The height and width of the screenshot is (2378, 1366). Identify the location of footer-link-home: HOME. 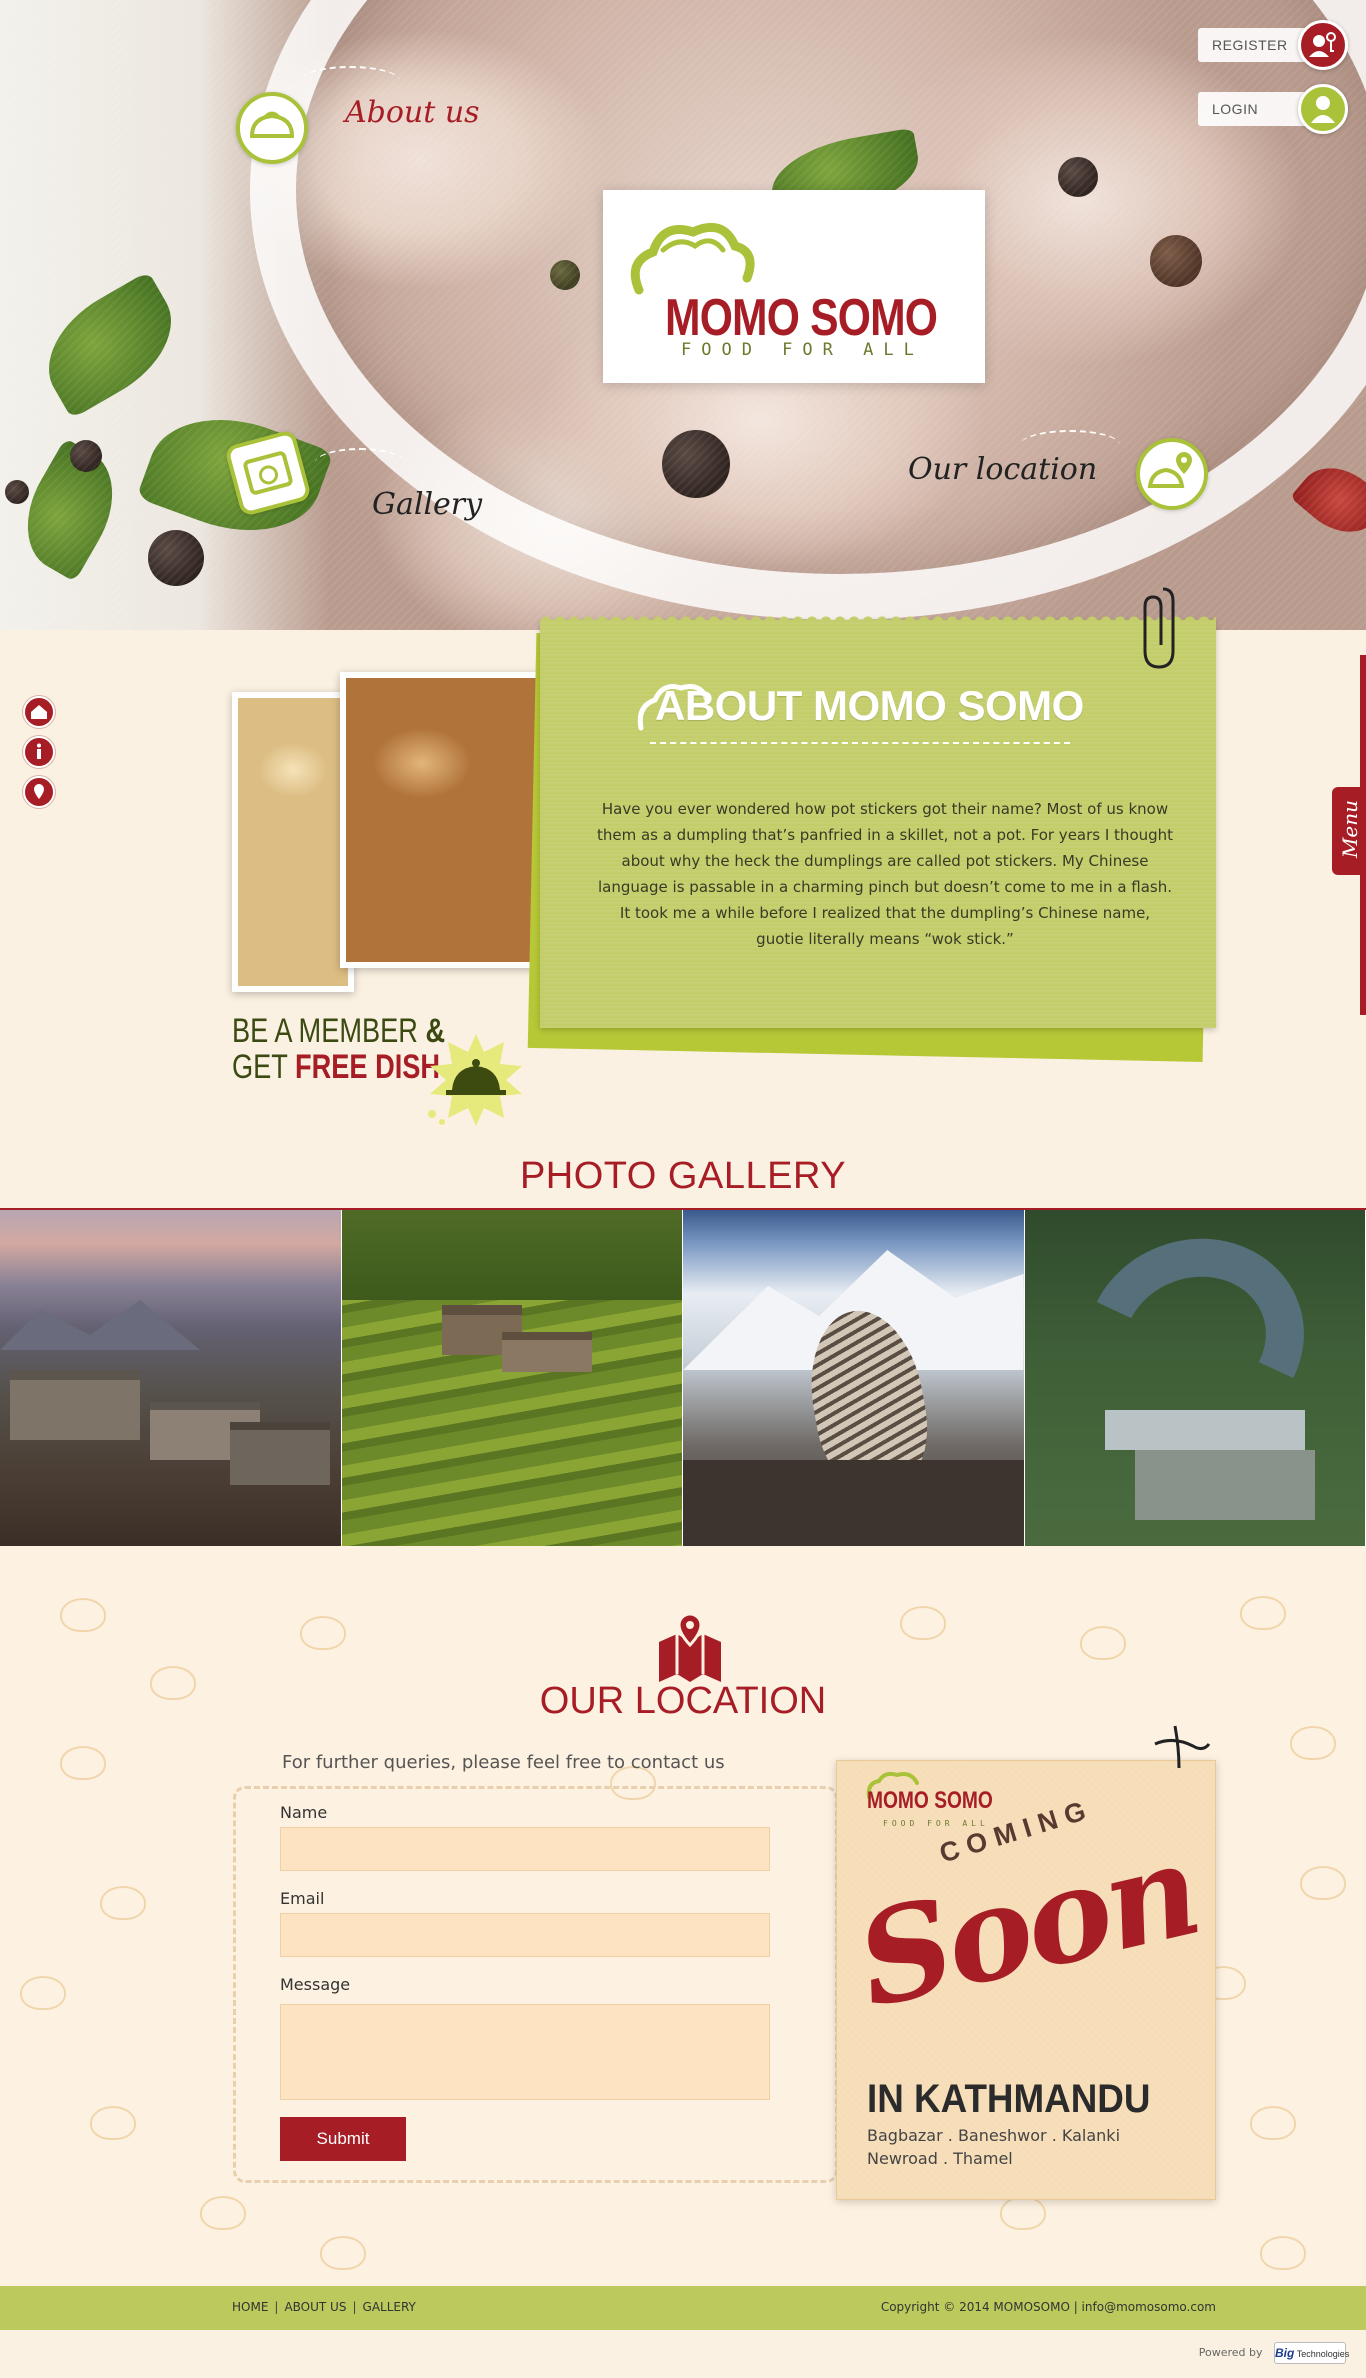
(250, 2307).